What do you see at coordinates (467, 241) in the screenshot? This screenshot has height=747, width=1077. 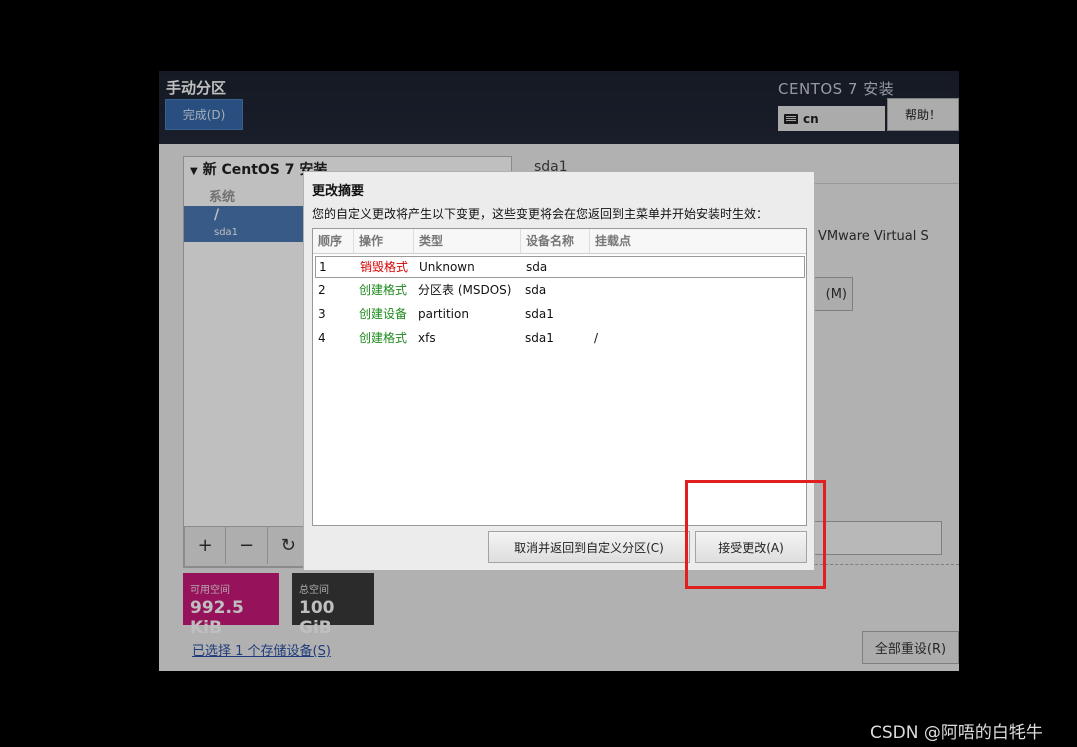 I see `column-header-type: 类型` at bounding box center [467, 241].